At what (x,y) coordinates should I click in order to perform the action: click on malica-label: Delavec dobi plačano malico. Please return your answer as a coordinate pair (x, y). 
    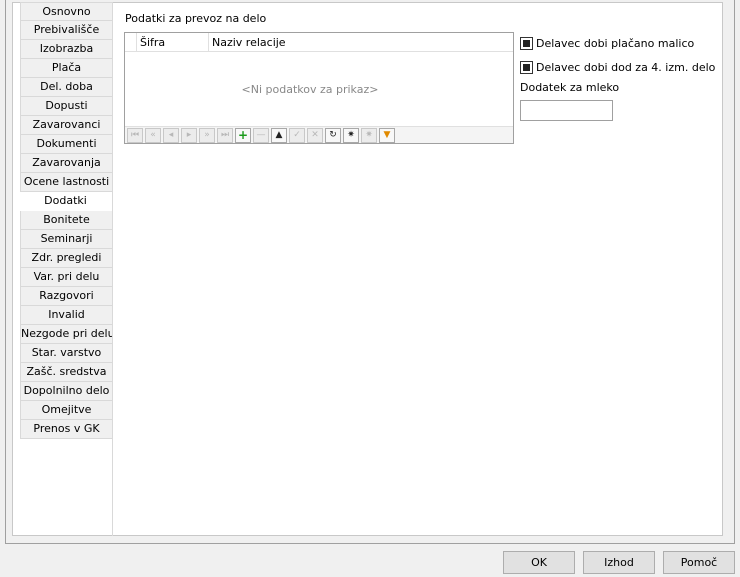
    Looking at the image, I should click on (615, 43).